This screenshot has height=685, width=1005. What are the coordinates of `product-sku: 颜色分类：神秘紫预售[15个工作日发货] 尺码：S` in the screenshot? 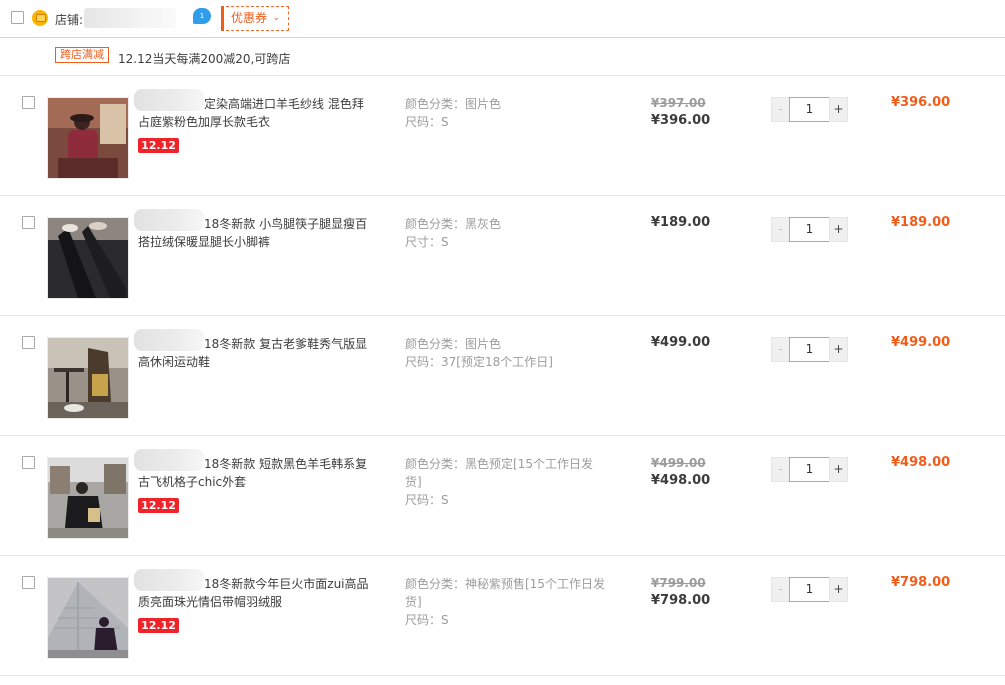 It's located at (505, 602).